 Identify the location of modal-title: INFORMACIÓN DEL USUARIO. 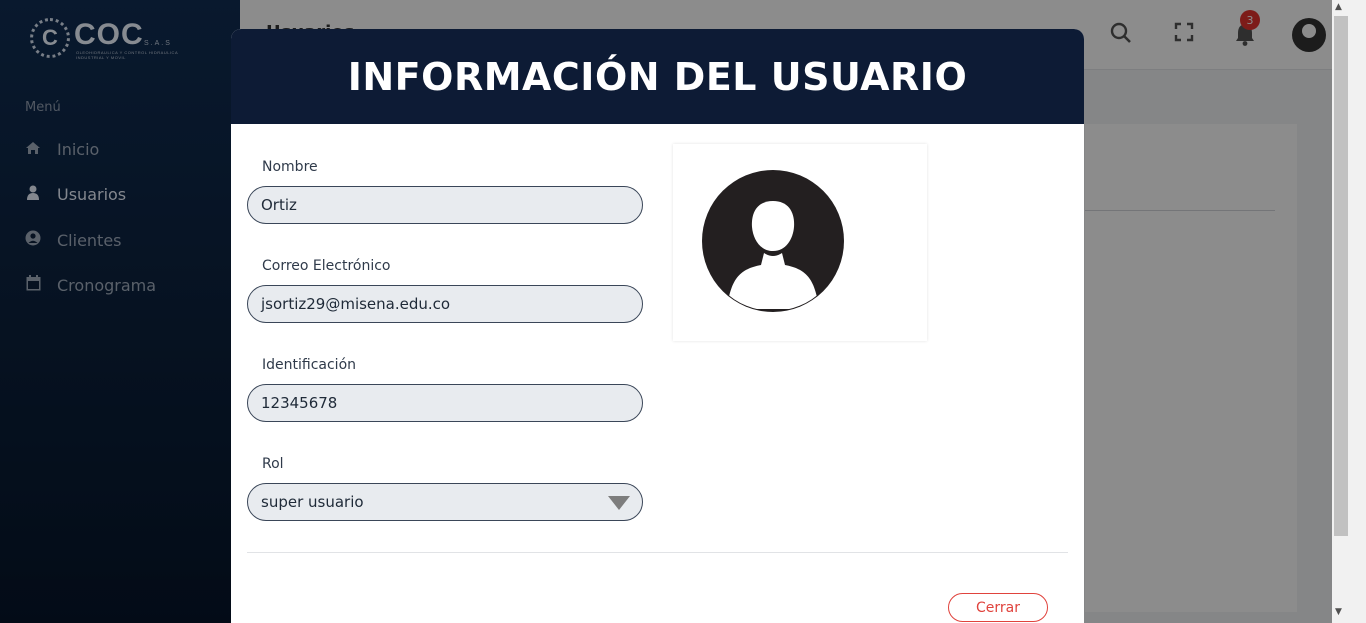
(657, 76).